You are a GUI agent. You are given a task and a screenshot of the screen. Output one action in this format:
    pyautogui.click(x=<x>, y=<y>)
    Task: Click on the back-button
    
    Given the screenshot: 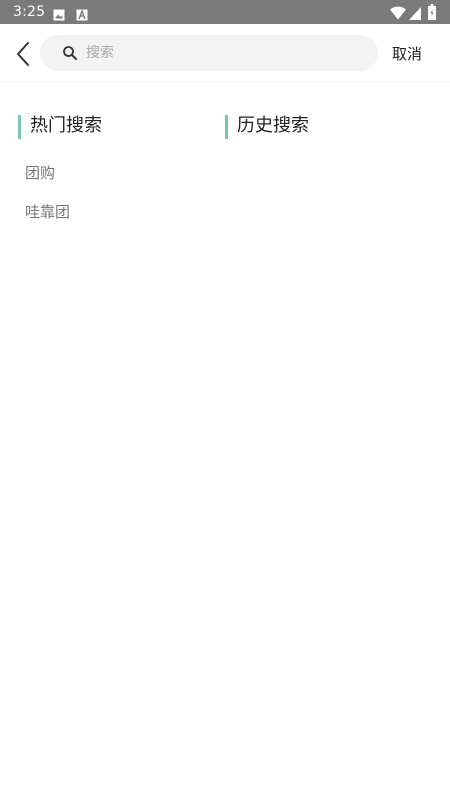 What is the action you would take?
    pyautogui.click(x=24, y=54)
    